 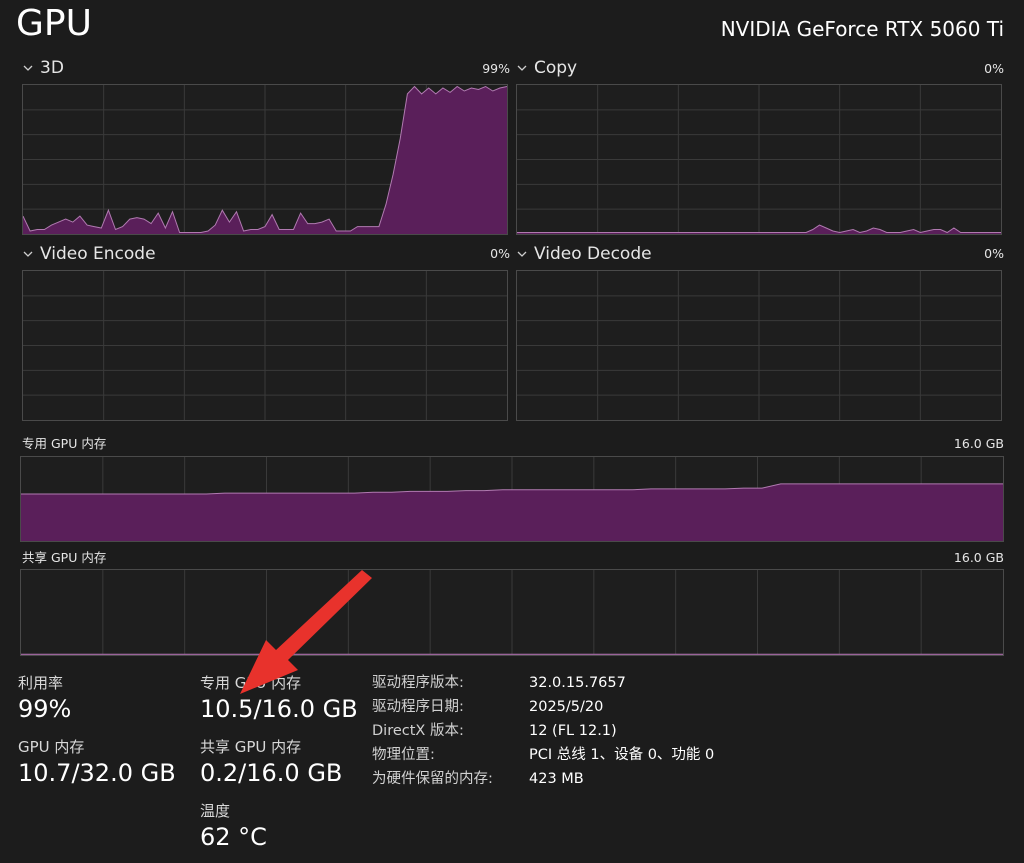 I want to click on dedicated-memory-stat-value: 10.5/16.0 GB, so click(x=279, y=709).